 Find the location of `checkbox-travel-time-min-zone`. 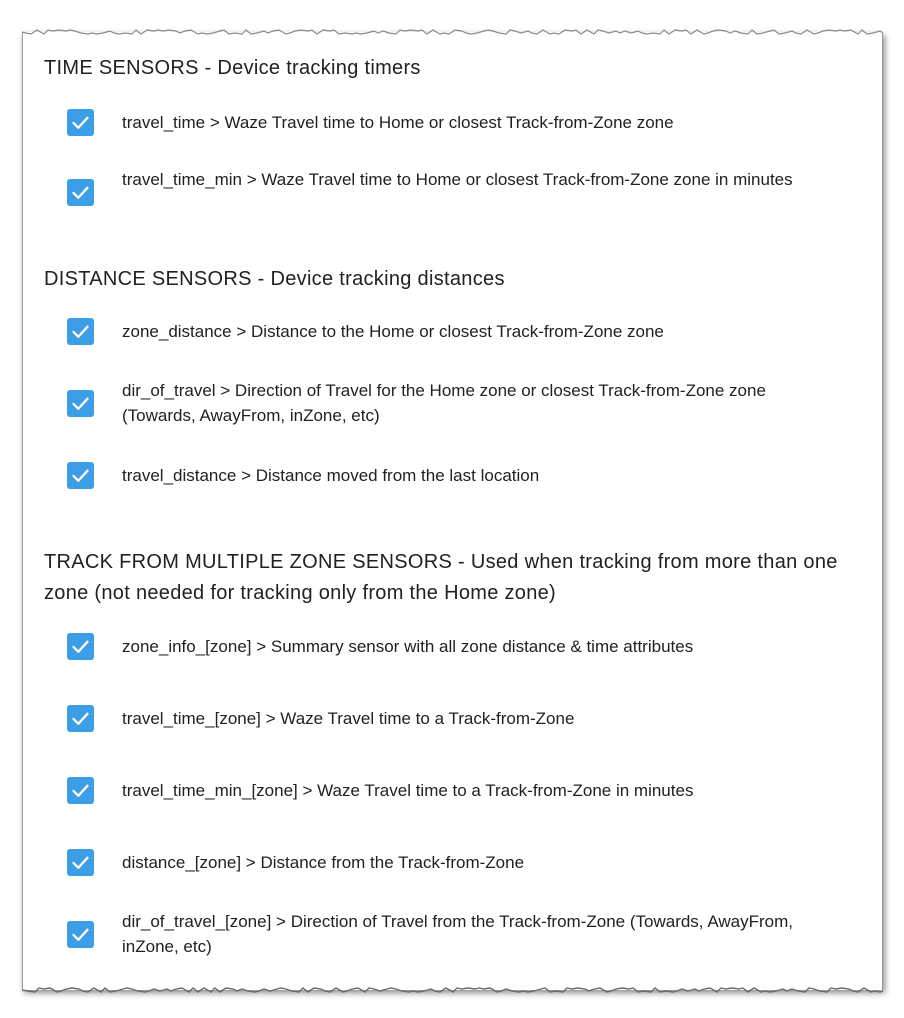

checkbox-travel-time-min-zone is located at coordinates (80, 790).